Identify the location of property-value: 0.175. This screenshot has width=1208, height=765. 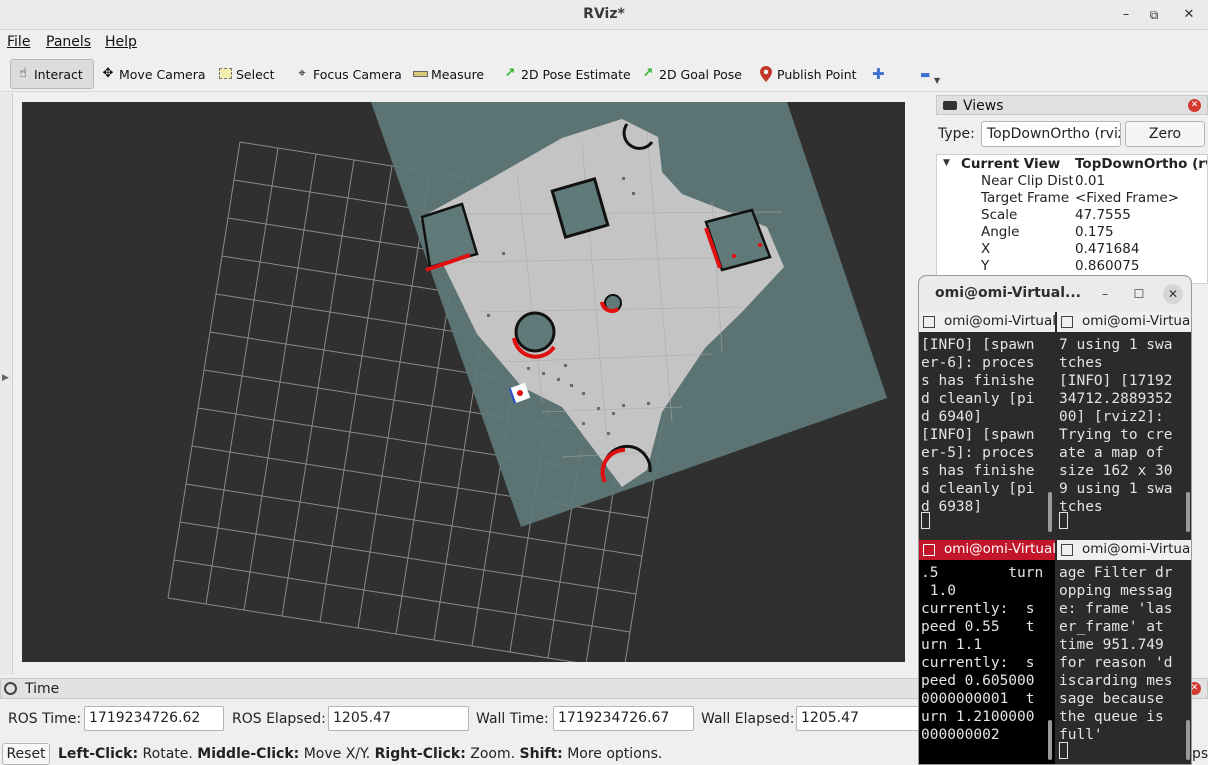
(1141, 232).